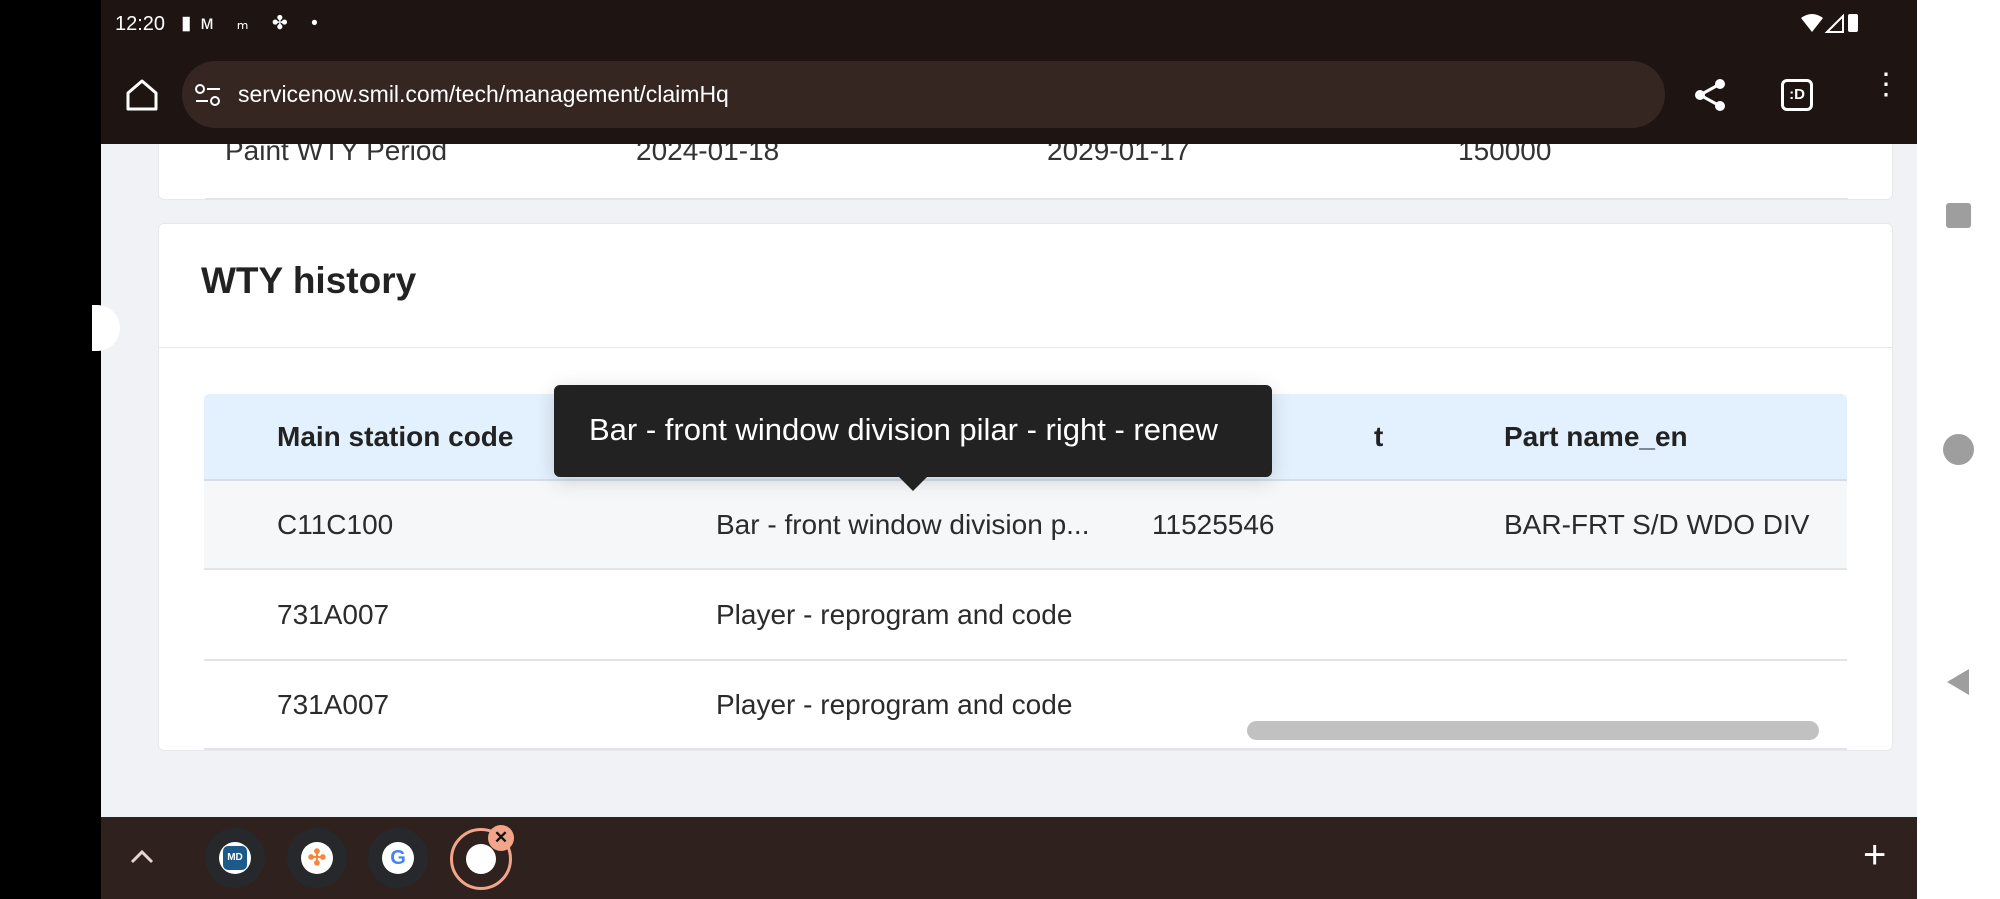 This screenshot has width=2000, height=899. What do you see at coordinates (317, 858) in the screenshot?
I see `orange-app-icon: ✣` at bounding box center [317, 858].